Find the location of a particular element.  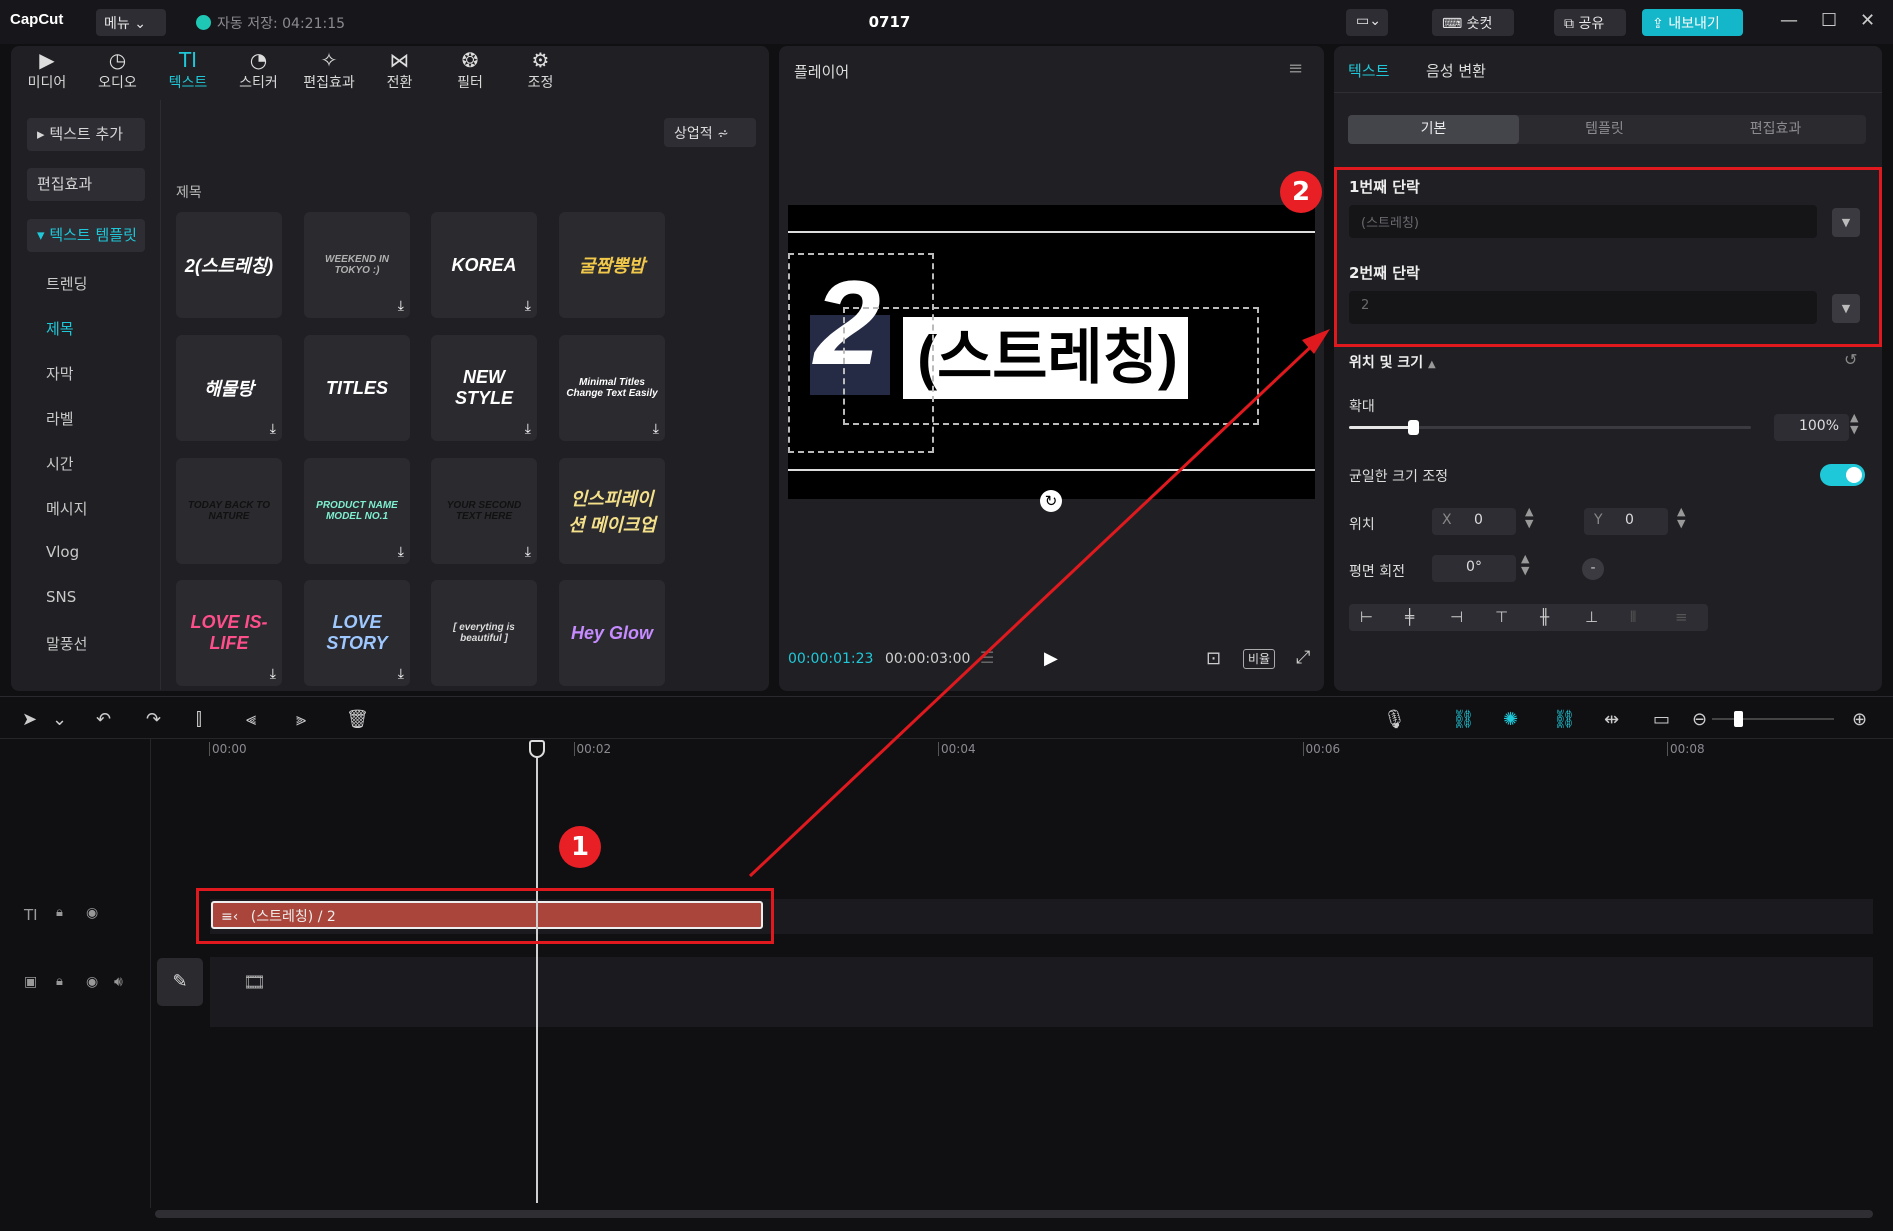

annotation-arrow is located at coordinates (1039, 603).